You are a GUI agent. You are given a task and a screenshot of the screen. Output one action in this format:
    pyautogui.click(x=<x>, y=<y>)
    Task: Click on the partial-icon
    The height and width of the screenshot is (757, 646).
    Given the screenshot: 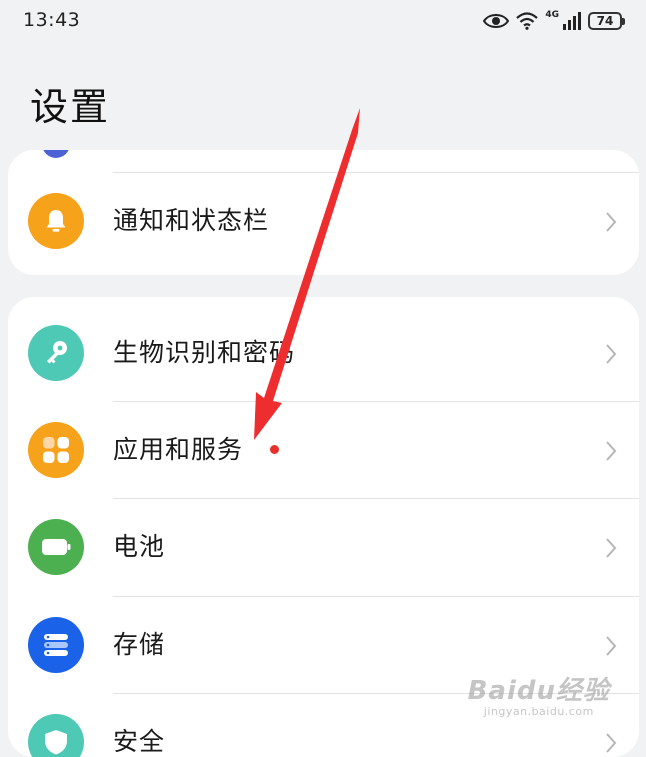 What is the action you would take?
    pyautogui.click(x=56, y=154)
    